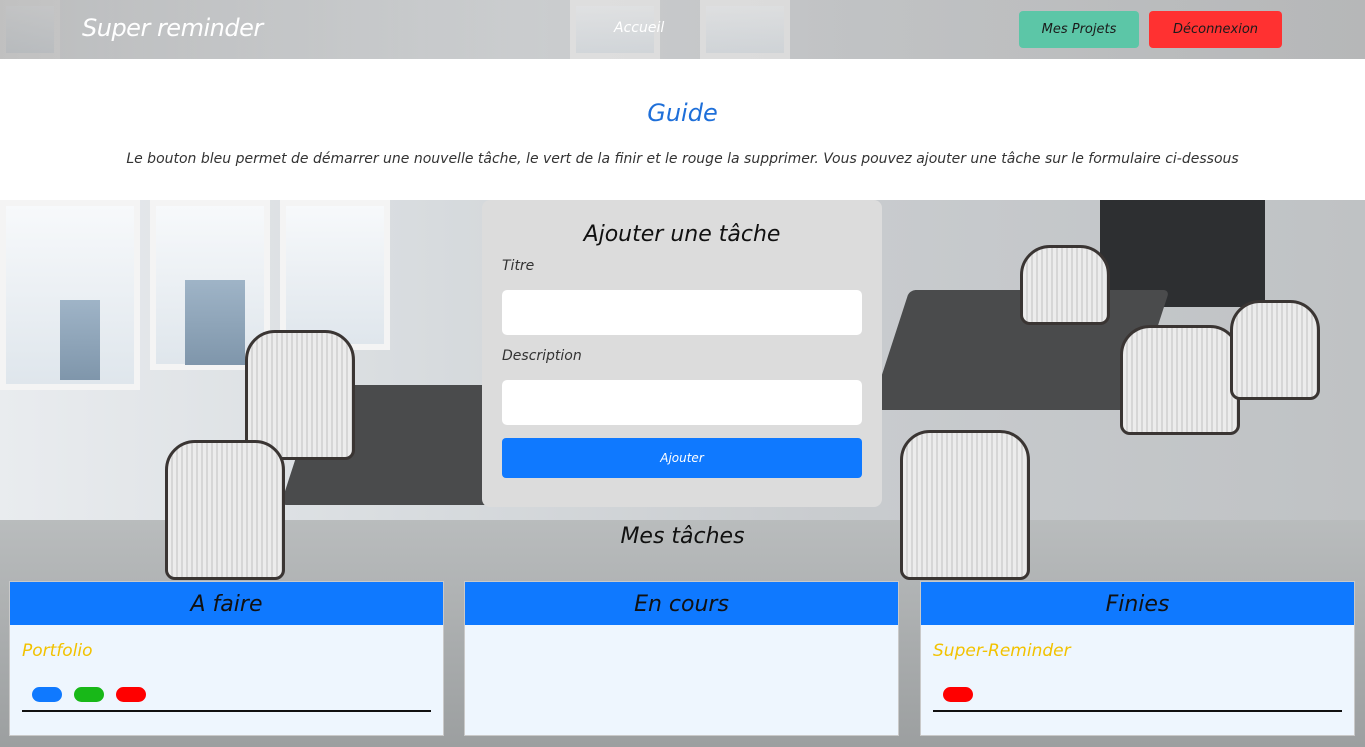 Image resolution: width=1365 pixels, height=747 pixels. What do you see at coordinates (542, 356) in the screenshot?
I see `description-label: Description` at bounding box center [542, 356].